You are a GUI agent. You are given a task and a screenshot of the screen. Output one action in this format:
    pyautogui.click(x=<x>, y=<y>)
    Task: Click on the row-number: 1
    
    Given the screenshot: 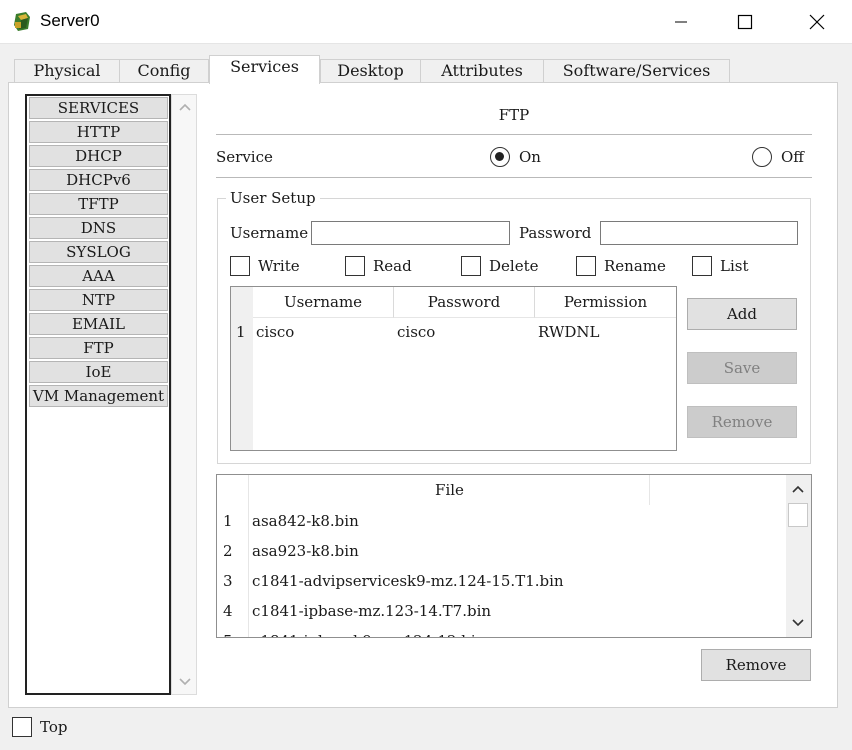 What is the action you would take?
    pyautogui.click(x=241, y=332)
    